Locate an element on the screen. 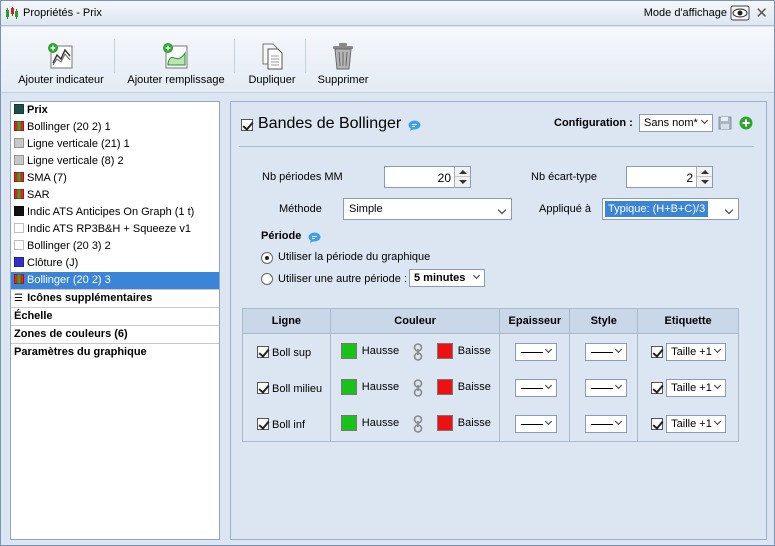 The image size is (775, 546). use-other-period-label: Utiliser une autre période : is located at coordinates (342, 279).